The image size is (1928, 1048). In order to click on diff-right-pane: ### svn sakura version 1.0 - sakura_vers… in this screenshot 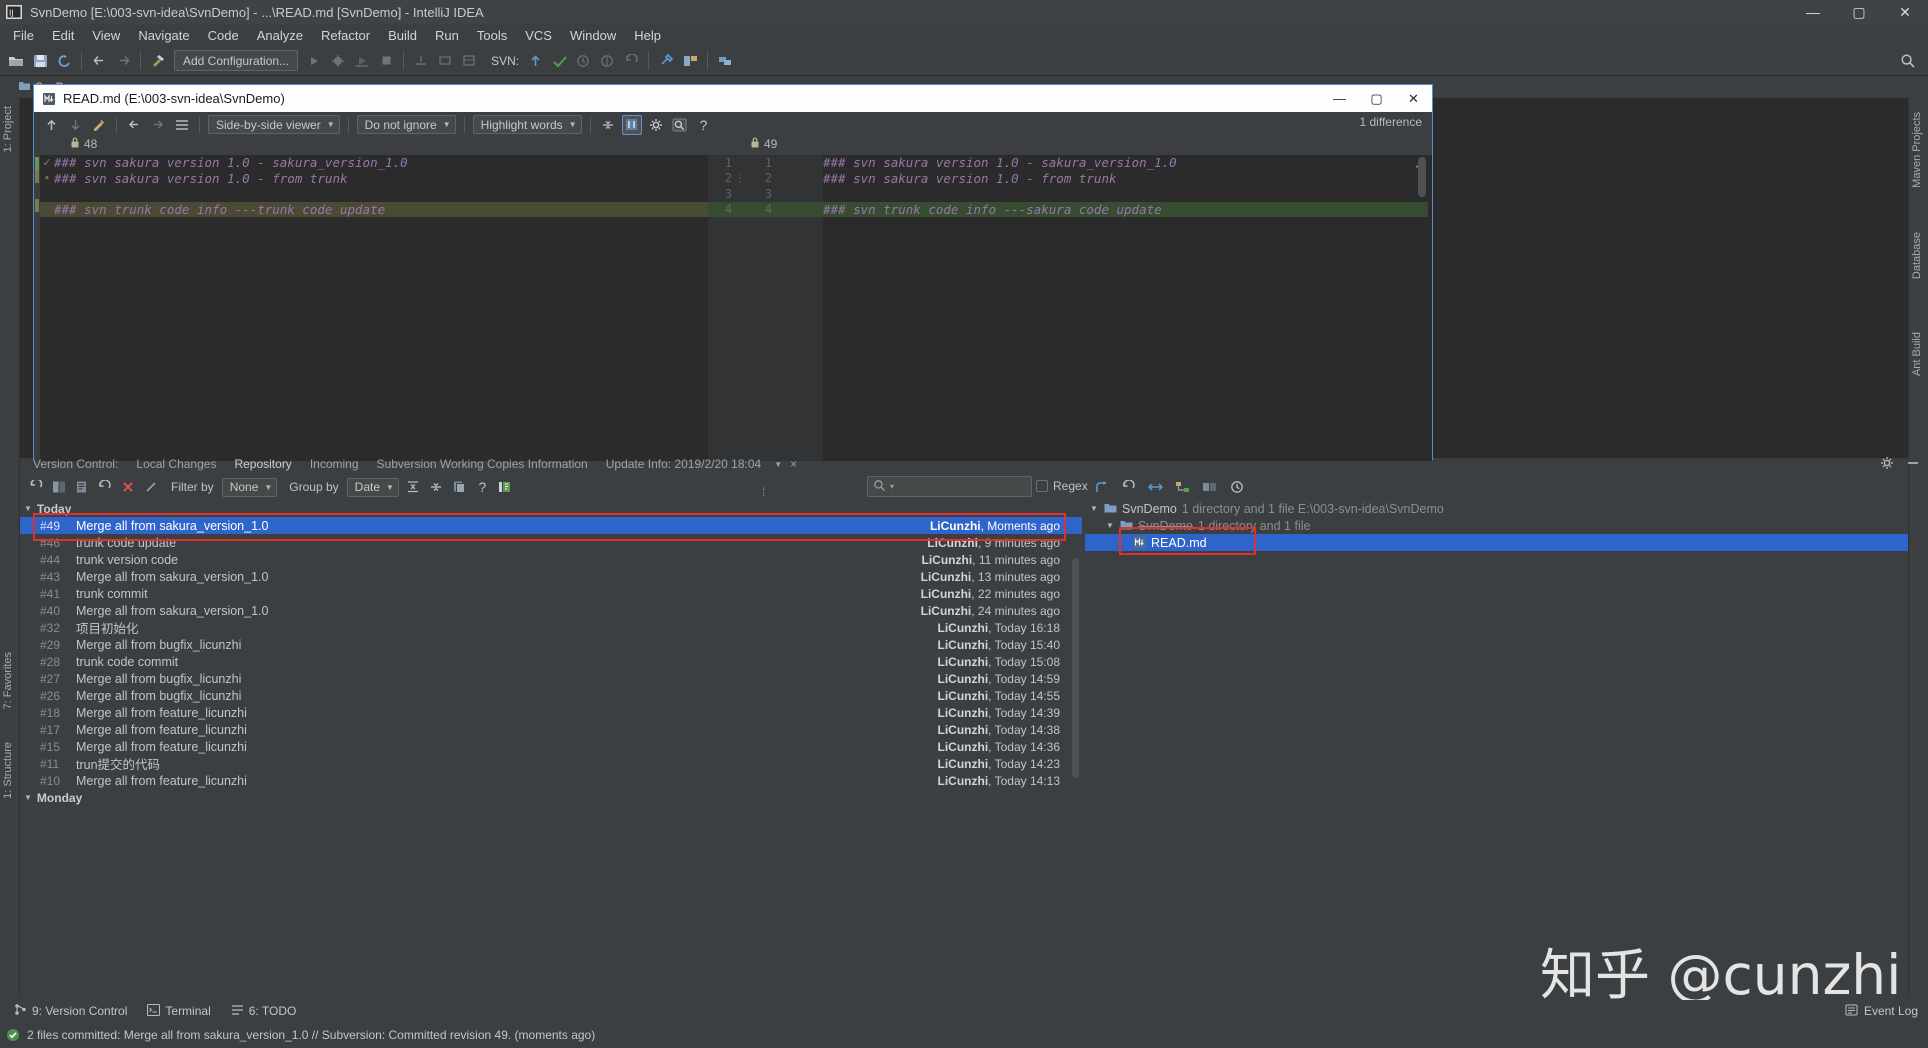, I will do `click(1125, 308)`.